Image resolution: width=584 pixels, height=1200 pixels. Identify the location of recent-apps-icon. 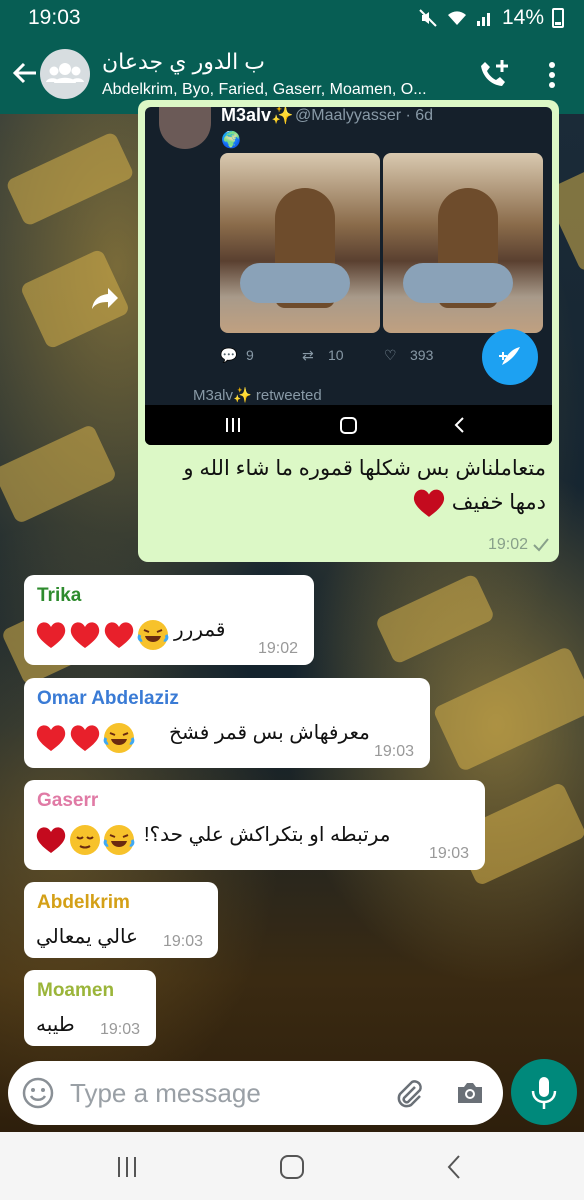
(127, 1167).